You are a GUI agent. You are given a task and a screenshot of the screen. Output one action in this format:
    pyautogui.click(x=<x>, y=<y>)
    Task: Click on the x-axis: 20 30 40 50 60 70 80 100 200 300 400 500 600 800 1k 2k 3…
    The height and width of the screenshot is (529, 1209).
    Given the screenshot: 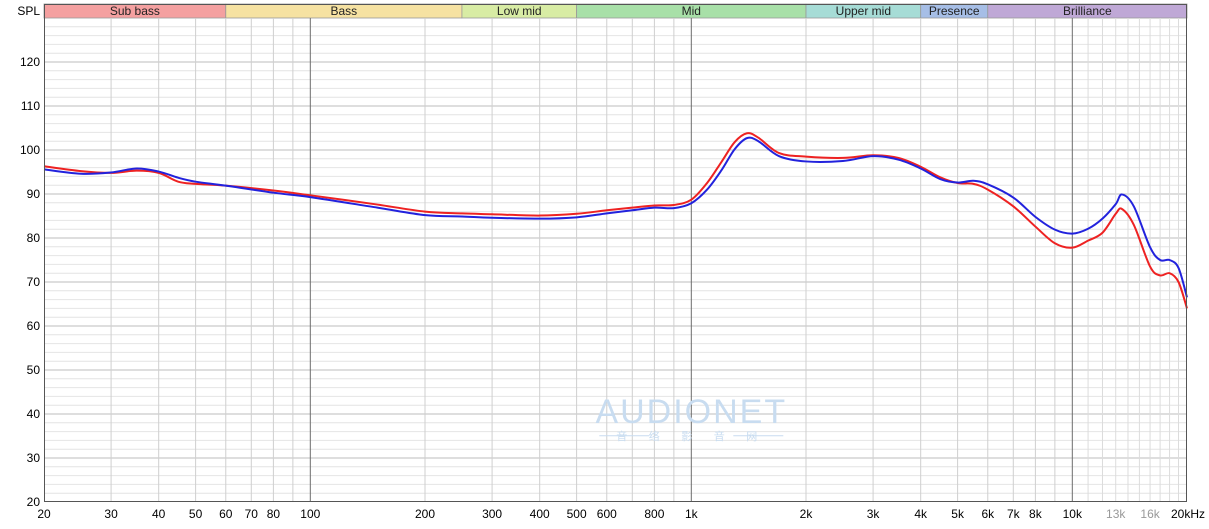 What is the action you would take?
    pyautogui.click(x=621, y=514)
    